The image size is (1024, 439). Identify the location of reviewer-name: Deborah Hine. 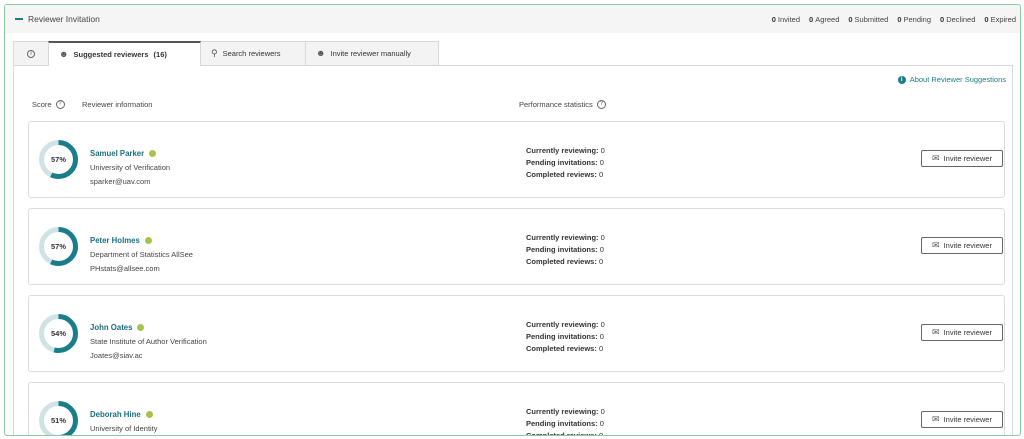
(115, 414).